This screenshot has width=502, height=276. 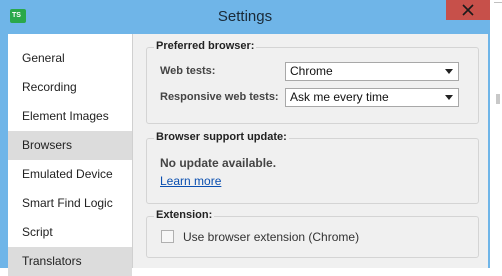 I want to click on background-divider, so click(x=498, y=7).